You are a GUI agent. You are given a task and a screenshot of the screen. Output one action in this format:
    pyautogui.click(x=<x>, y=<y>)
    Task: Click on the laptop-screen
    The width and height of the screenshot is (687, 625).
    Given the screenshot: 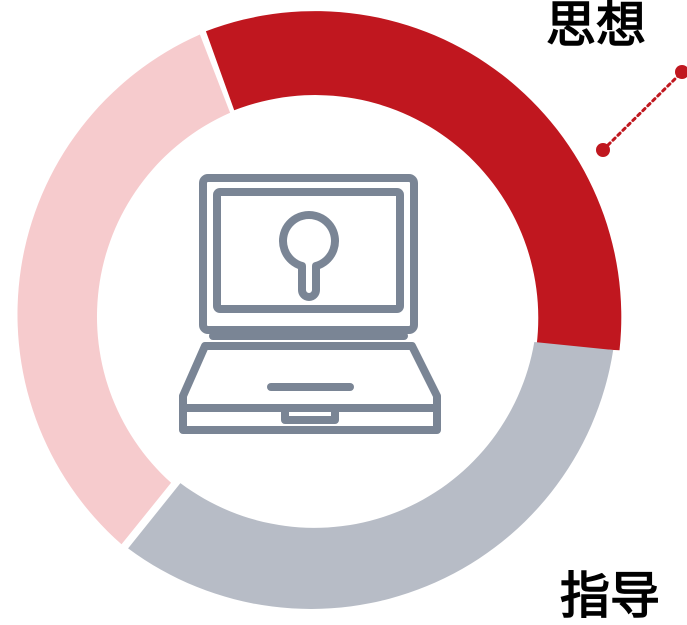 What is the action you would take?
    pyautogui.click(x=308, y=250)
    